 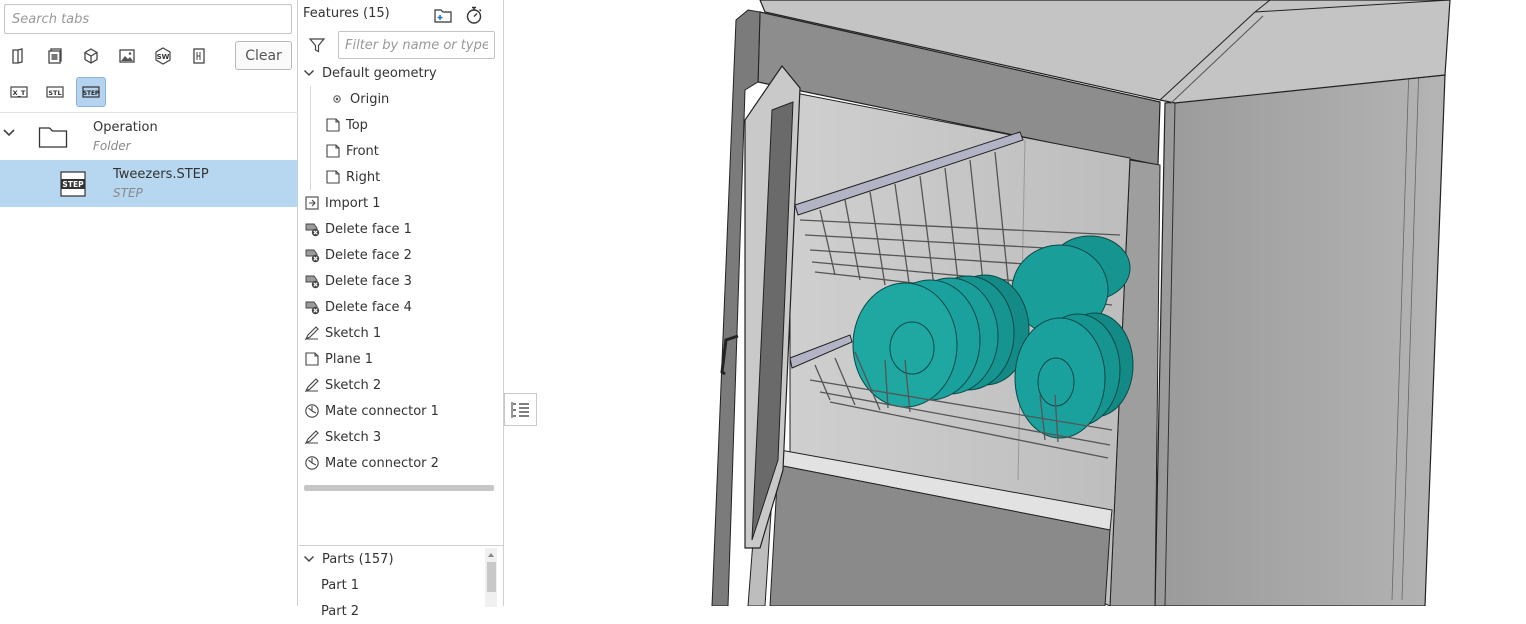 I want to click on feature-front: Front, so click(x=352, y=151).